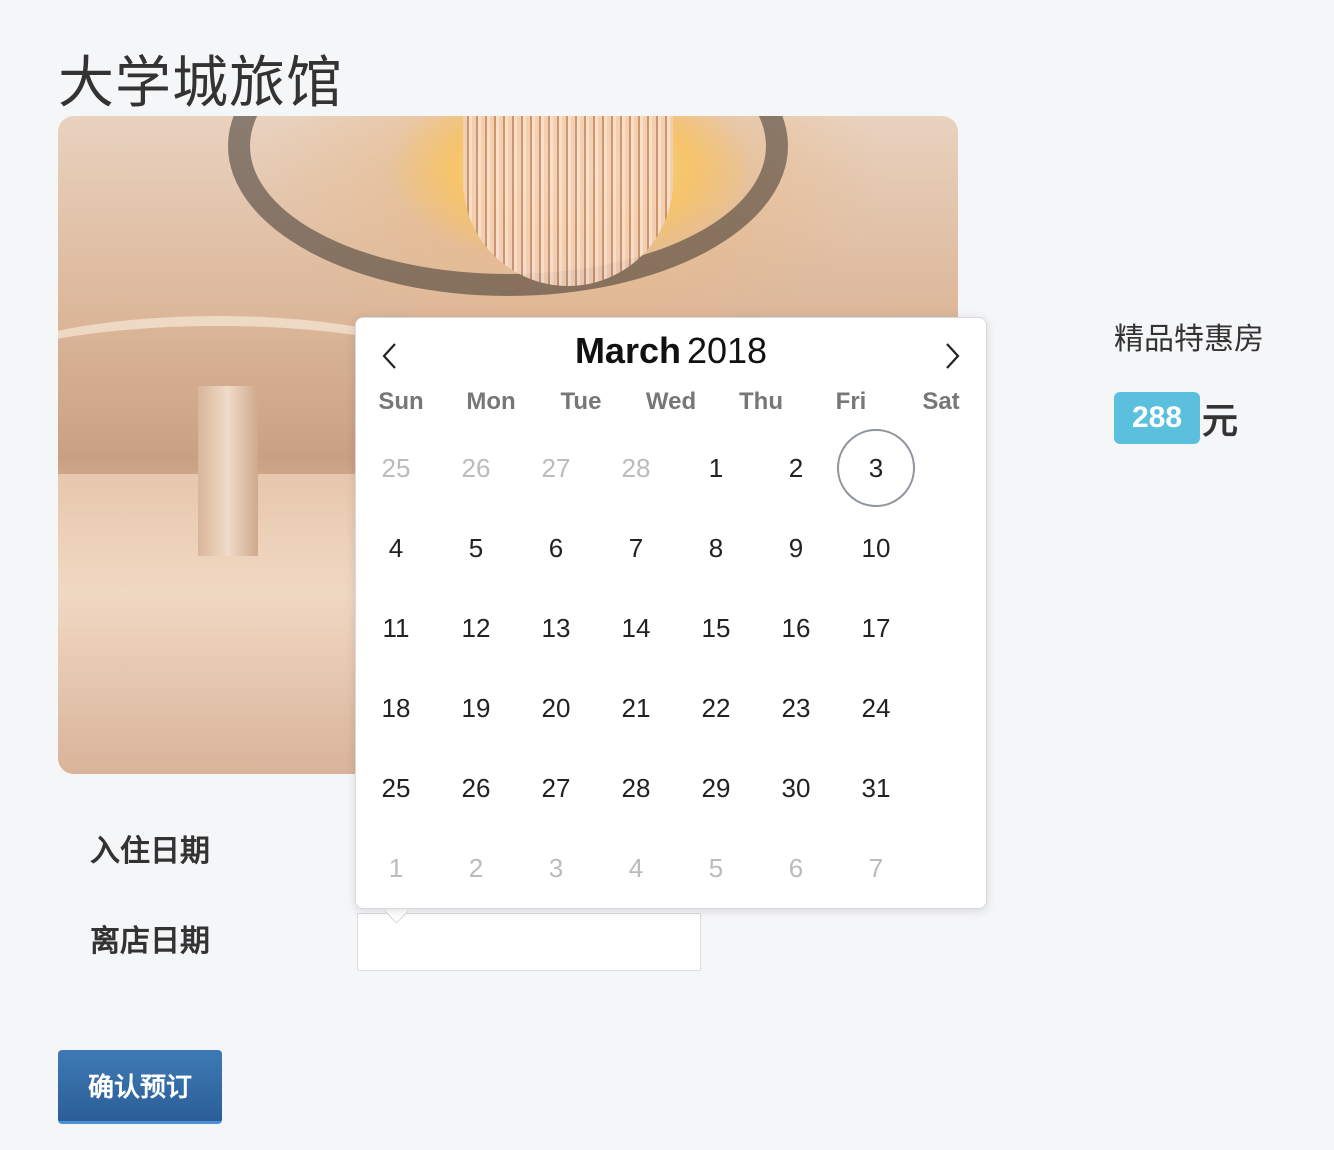 The width and height of the screenshot is (1334, 1150). What do you see at coordinates (796, 628) in the screenshot?
I see `calendar-day: 16` at bounding box center [796, 628].